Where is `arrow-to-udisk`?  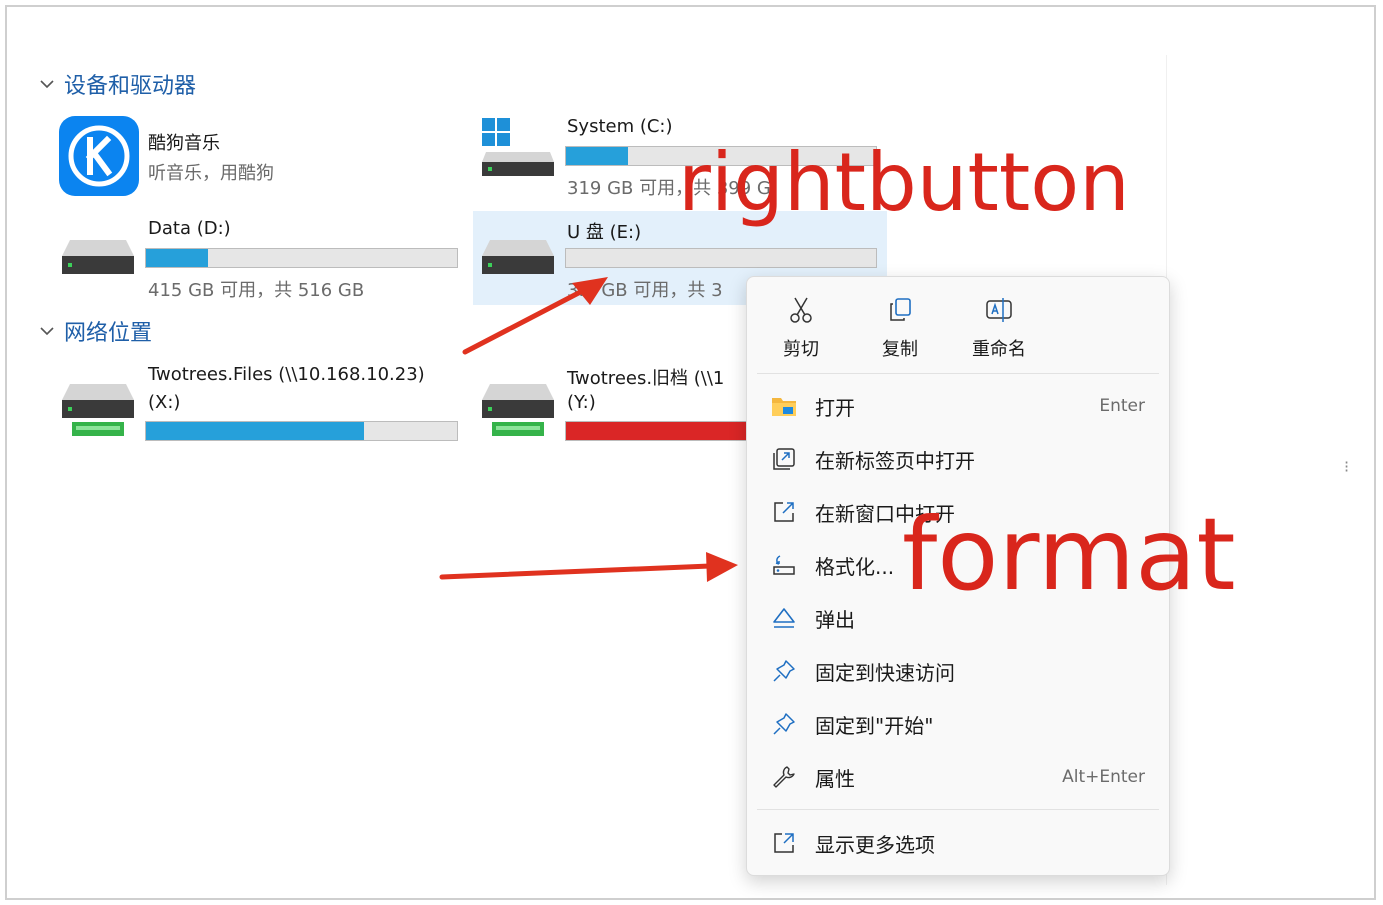 arrow-to-udisk is located at coordinates (527, 319).